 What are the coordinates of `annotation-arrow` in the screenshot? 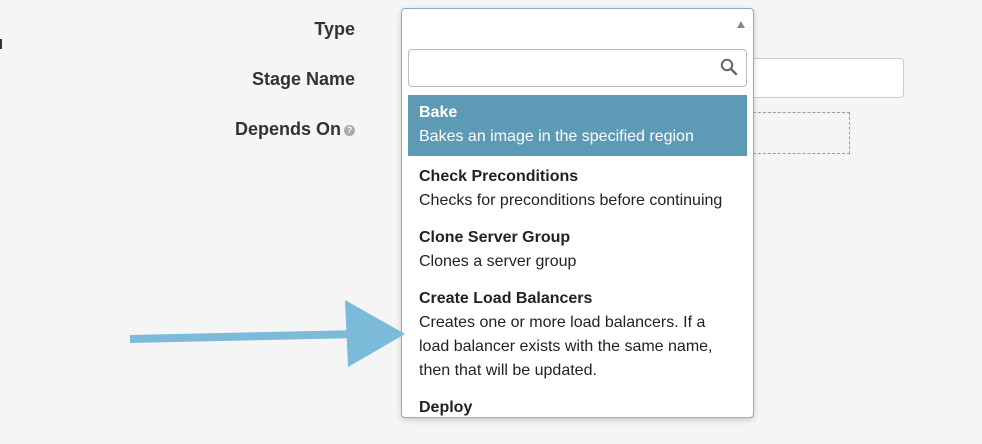 It's located at (267, 333).